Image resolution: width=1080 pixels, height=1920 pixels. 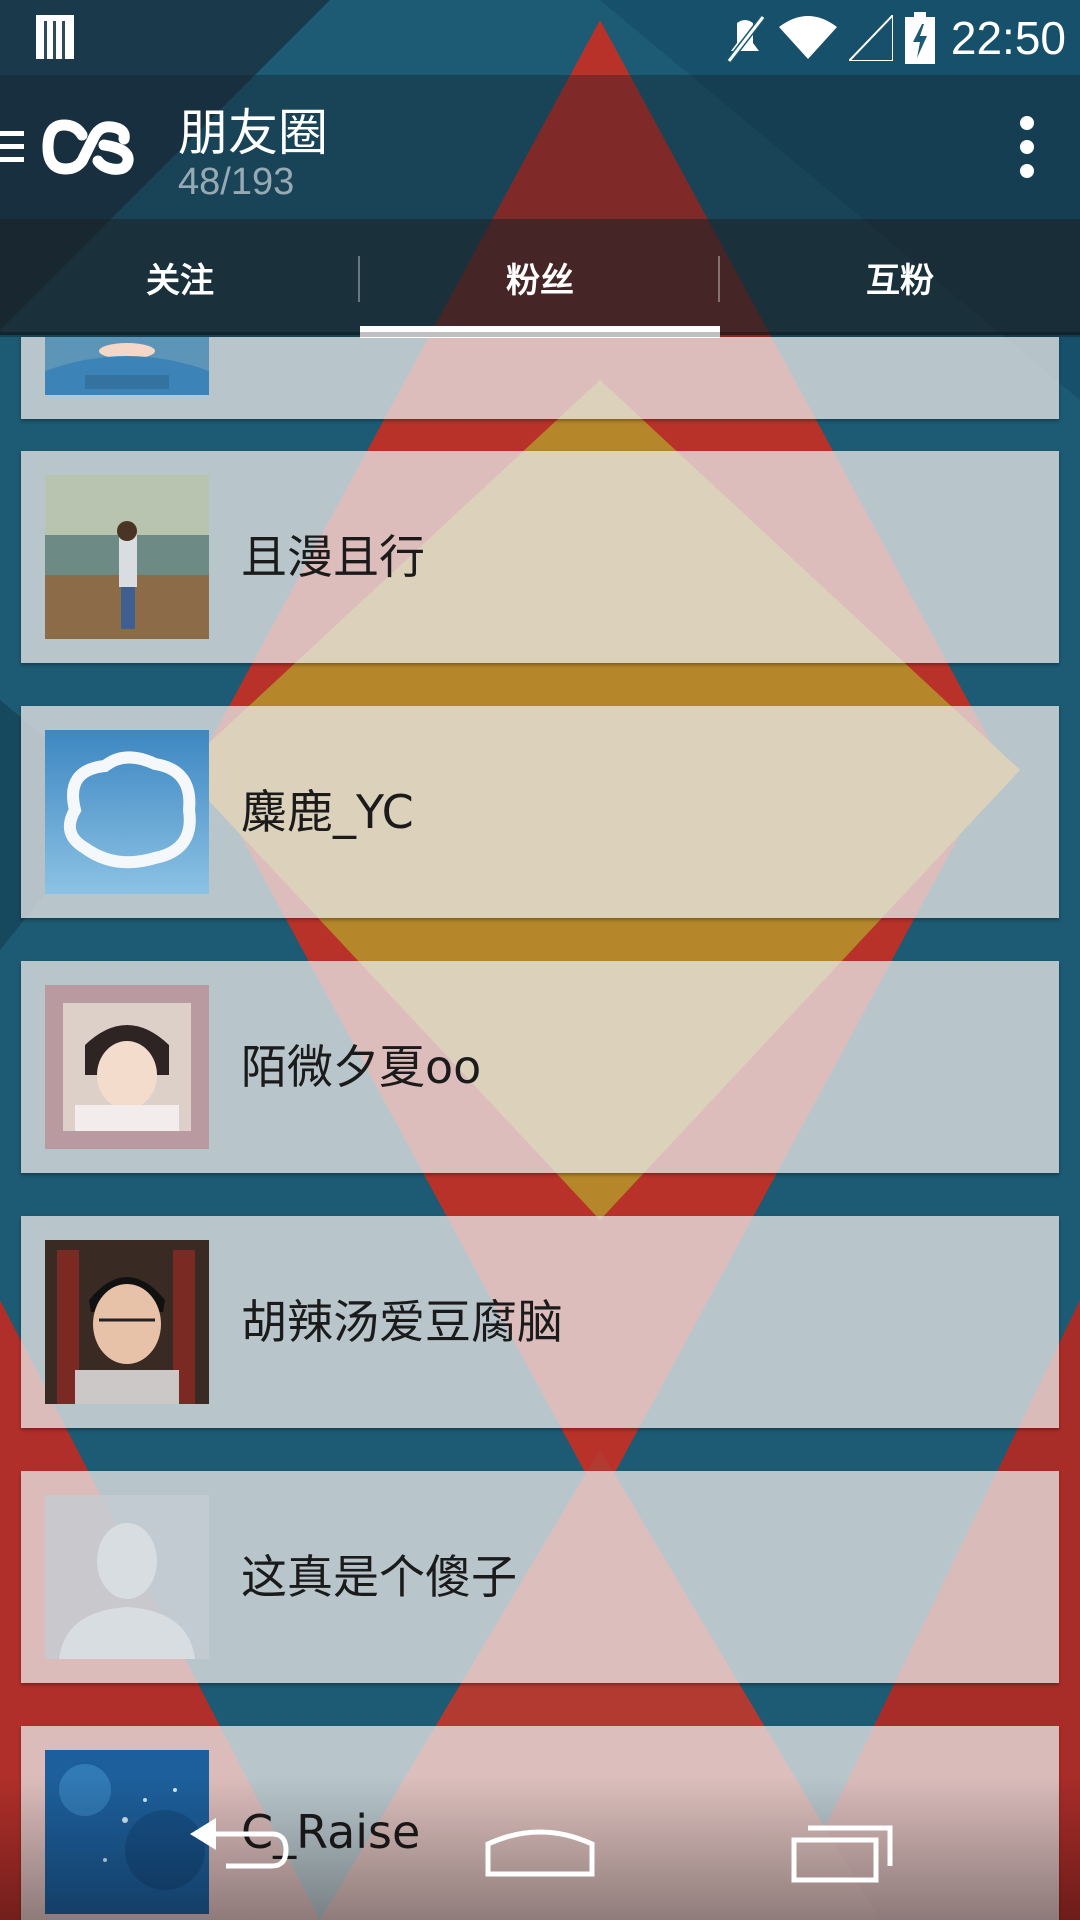 I want to click on user-name: 这真是个傻子, so click(x=379, y=1577).